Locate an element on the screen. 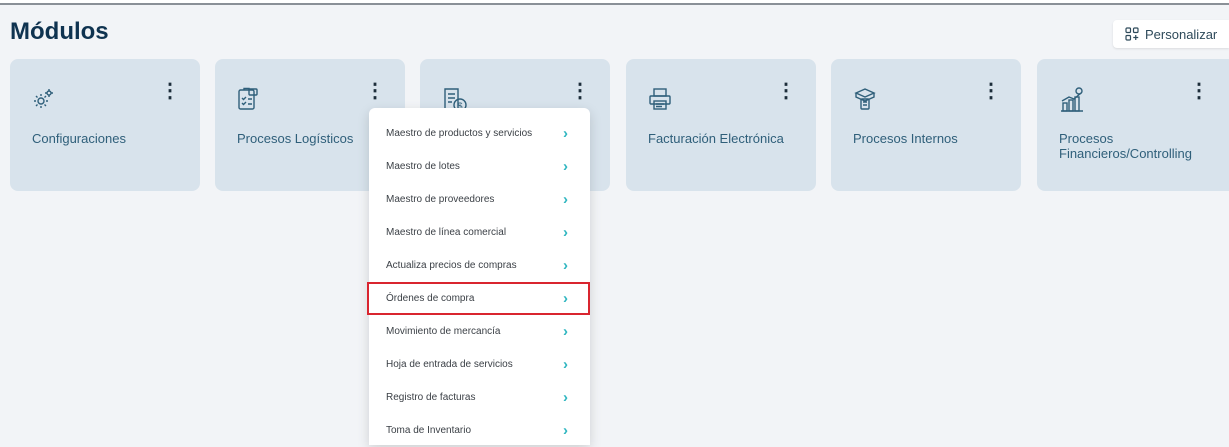  submenu-item: Movimiento de mercancía › is located at coordinates (479, 331).